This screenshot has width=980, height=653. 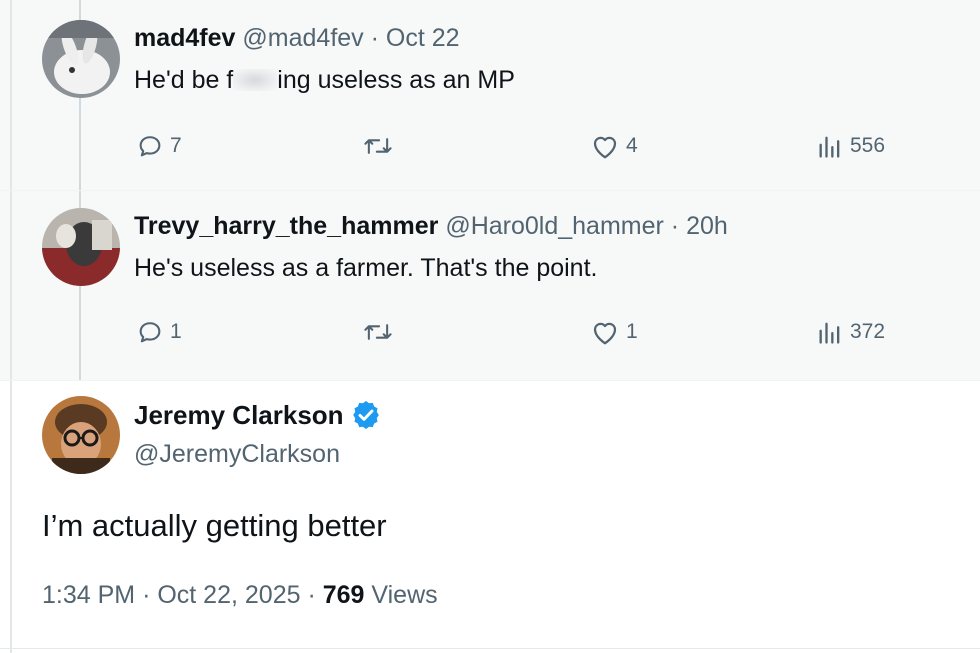 I want to click on verified-badge-icon, so click(x=366, y=415).